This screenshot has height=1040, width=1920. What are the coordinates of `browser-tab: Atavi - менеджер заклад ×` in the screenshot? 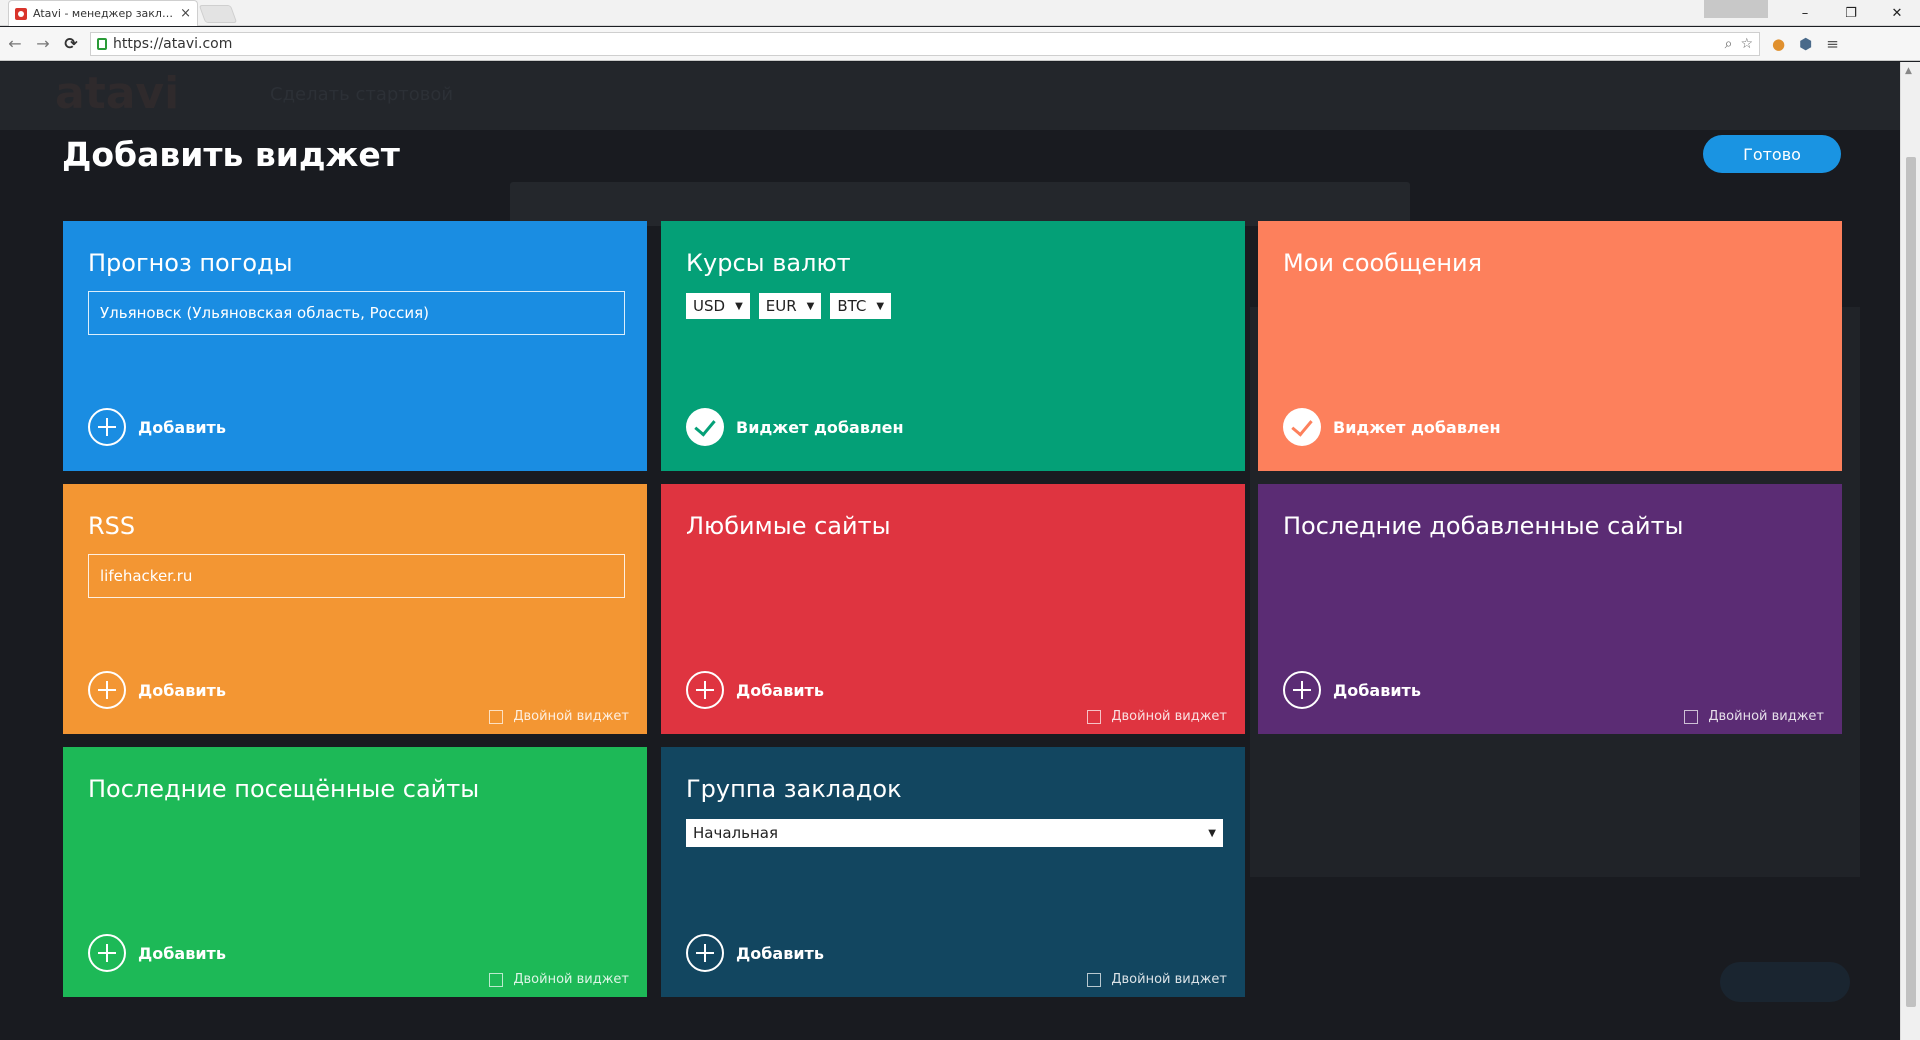 It's located at (103, 13).